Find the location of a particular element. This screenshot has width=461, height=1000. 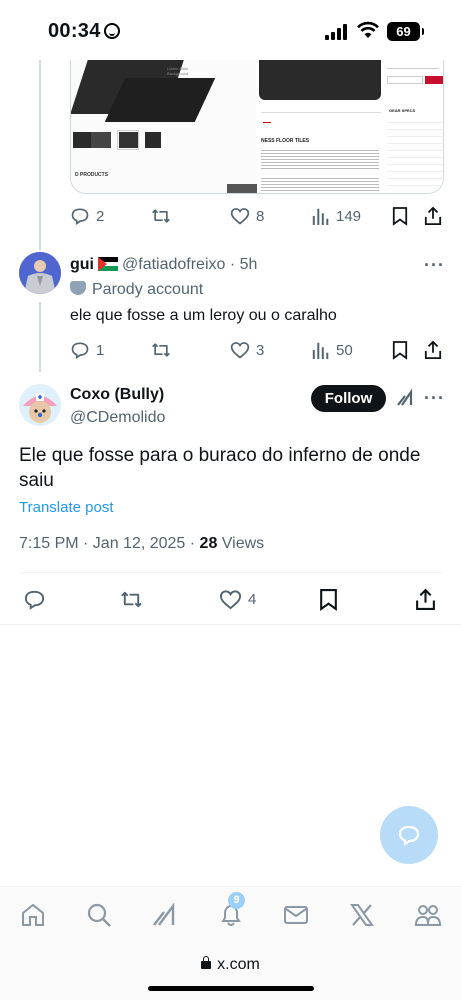

battery-indicator: 69 is located at coordinates (405, 31).